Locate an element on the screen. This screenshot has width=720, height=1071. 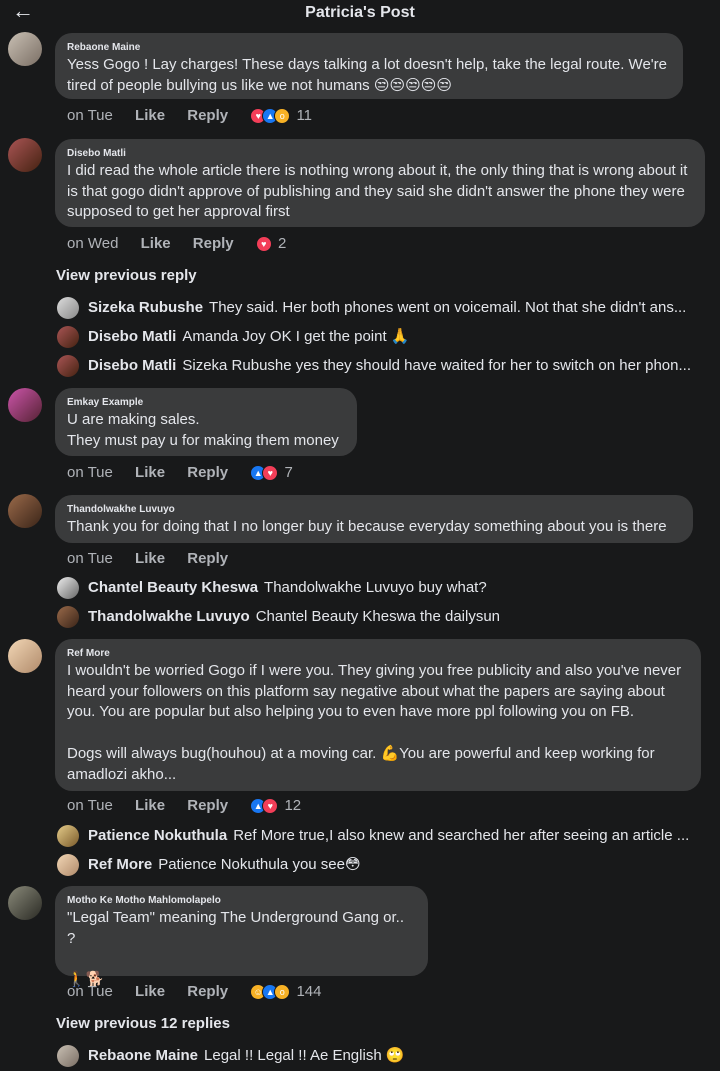
reaction-count: 11 is located at coordinates (304, 116).